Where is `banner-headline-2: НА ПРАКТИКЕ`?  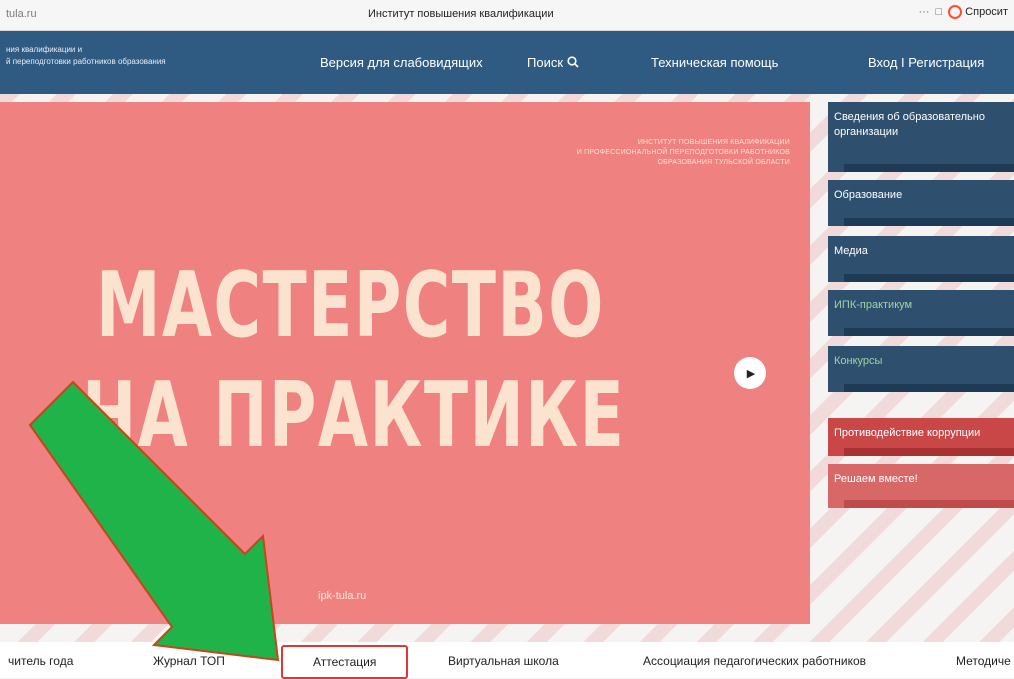 banner-headline-2: НА ПРАКТИКЕ is located at coordinates (354, 415).